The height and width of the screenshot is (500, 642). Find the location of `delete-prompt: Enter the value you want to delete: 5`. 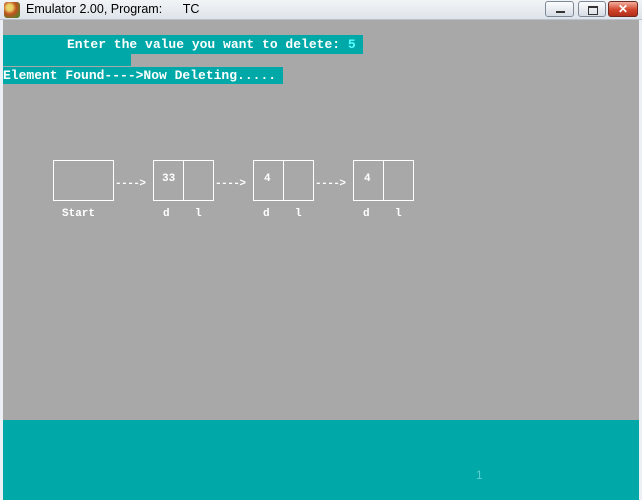

delete-prompt: Enter the value you want to delete: 5 is located at coordinates (211, 45).